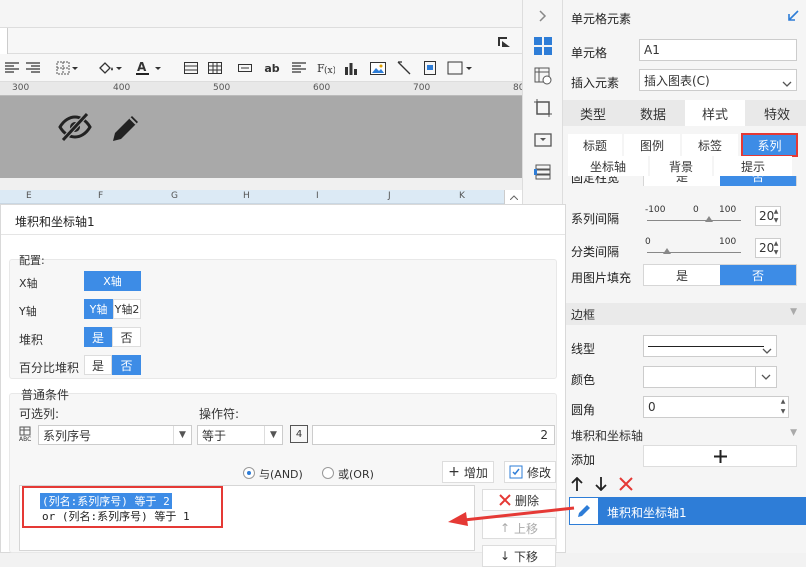 This screenshot has width=806, height=567. What do you see at coordinates (351, 68) in the screenshot?
I see `chart-icon` at bounding box center [351, 68].